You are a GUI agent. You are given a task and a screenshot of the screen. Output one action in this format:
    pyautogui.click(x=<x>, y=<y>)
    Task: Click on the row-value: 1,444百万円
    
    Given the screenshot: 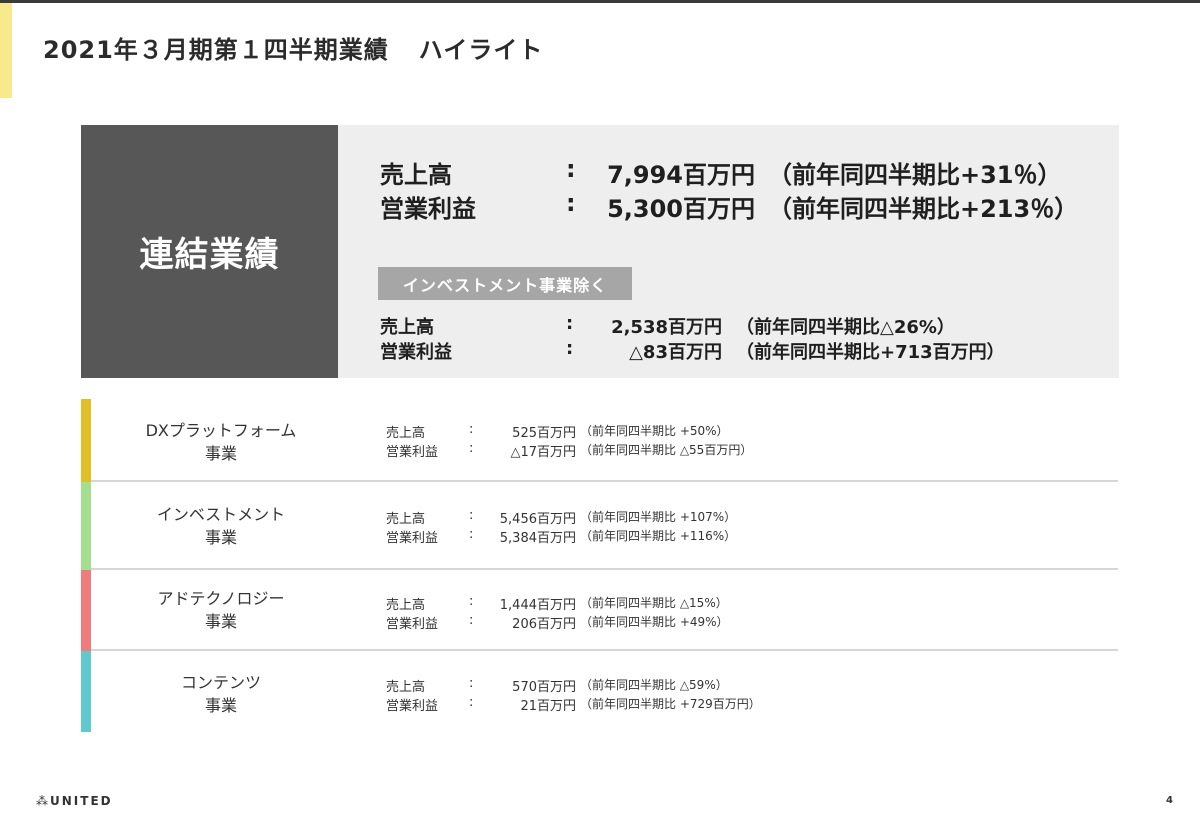 What is the action you would take?
    pyautogui.click(x=537, y=605)
    